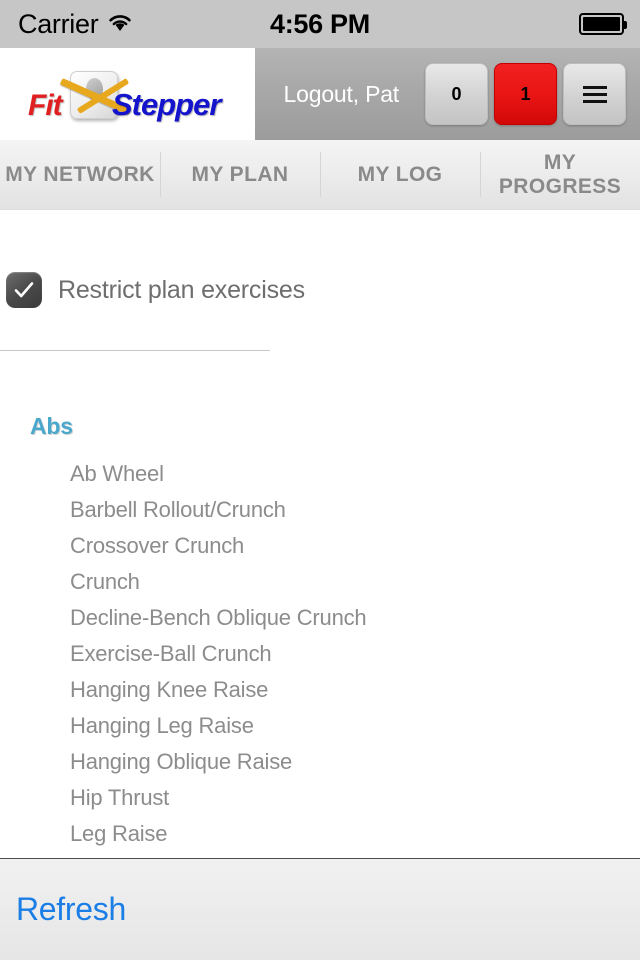  I want to click on tab-my-network: MY NETWORK, so click(80, 174).